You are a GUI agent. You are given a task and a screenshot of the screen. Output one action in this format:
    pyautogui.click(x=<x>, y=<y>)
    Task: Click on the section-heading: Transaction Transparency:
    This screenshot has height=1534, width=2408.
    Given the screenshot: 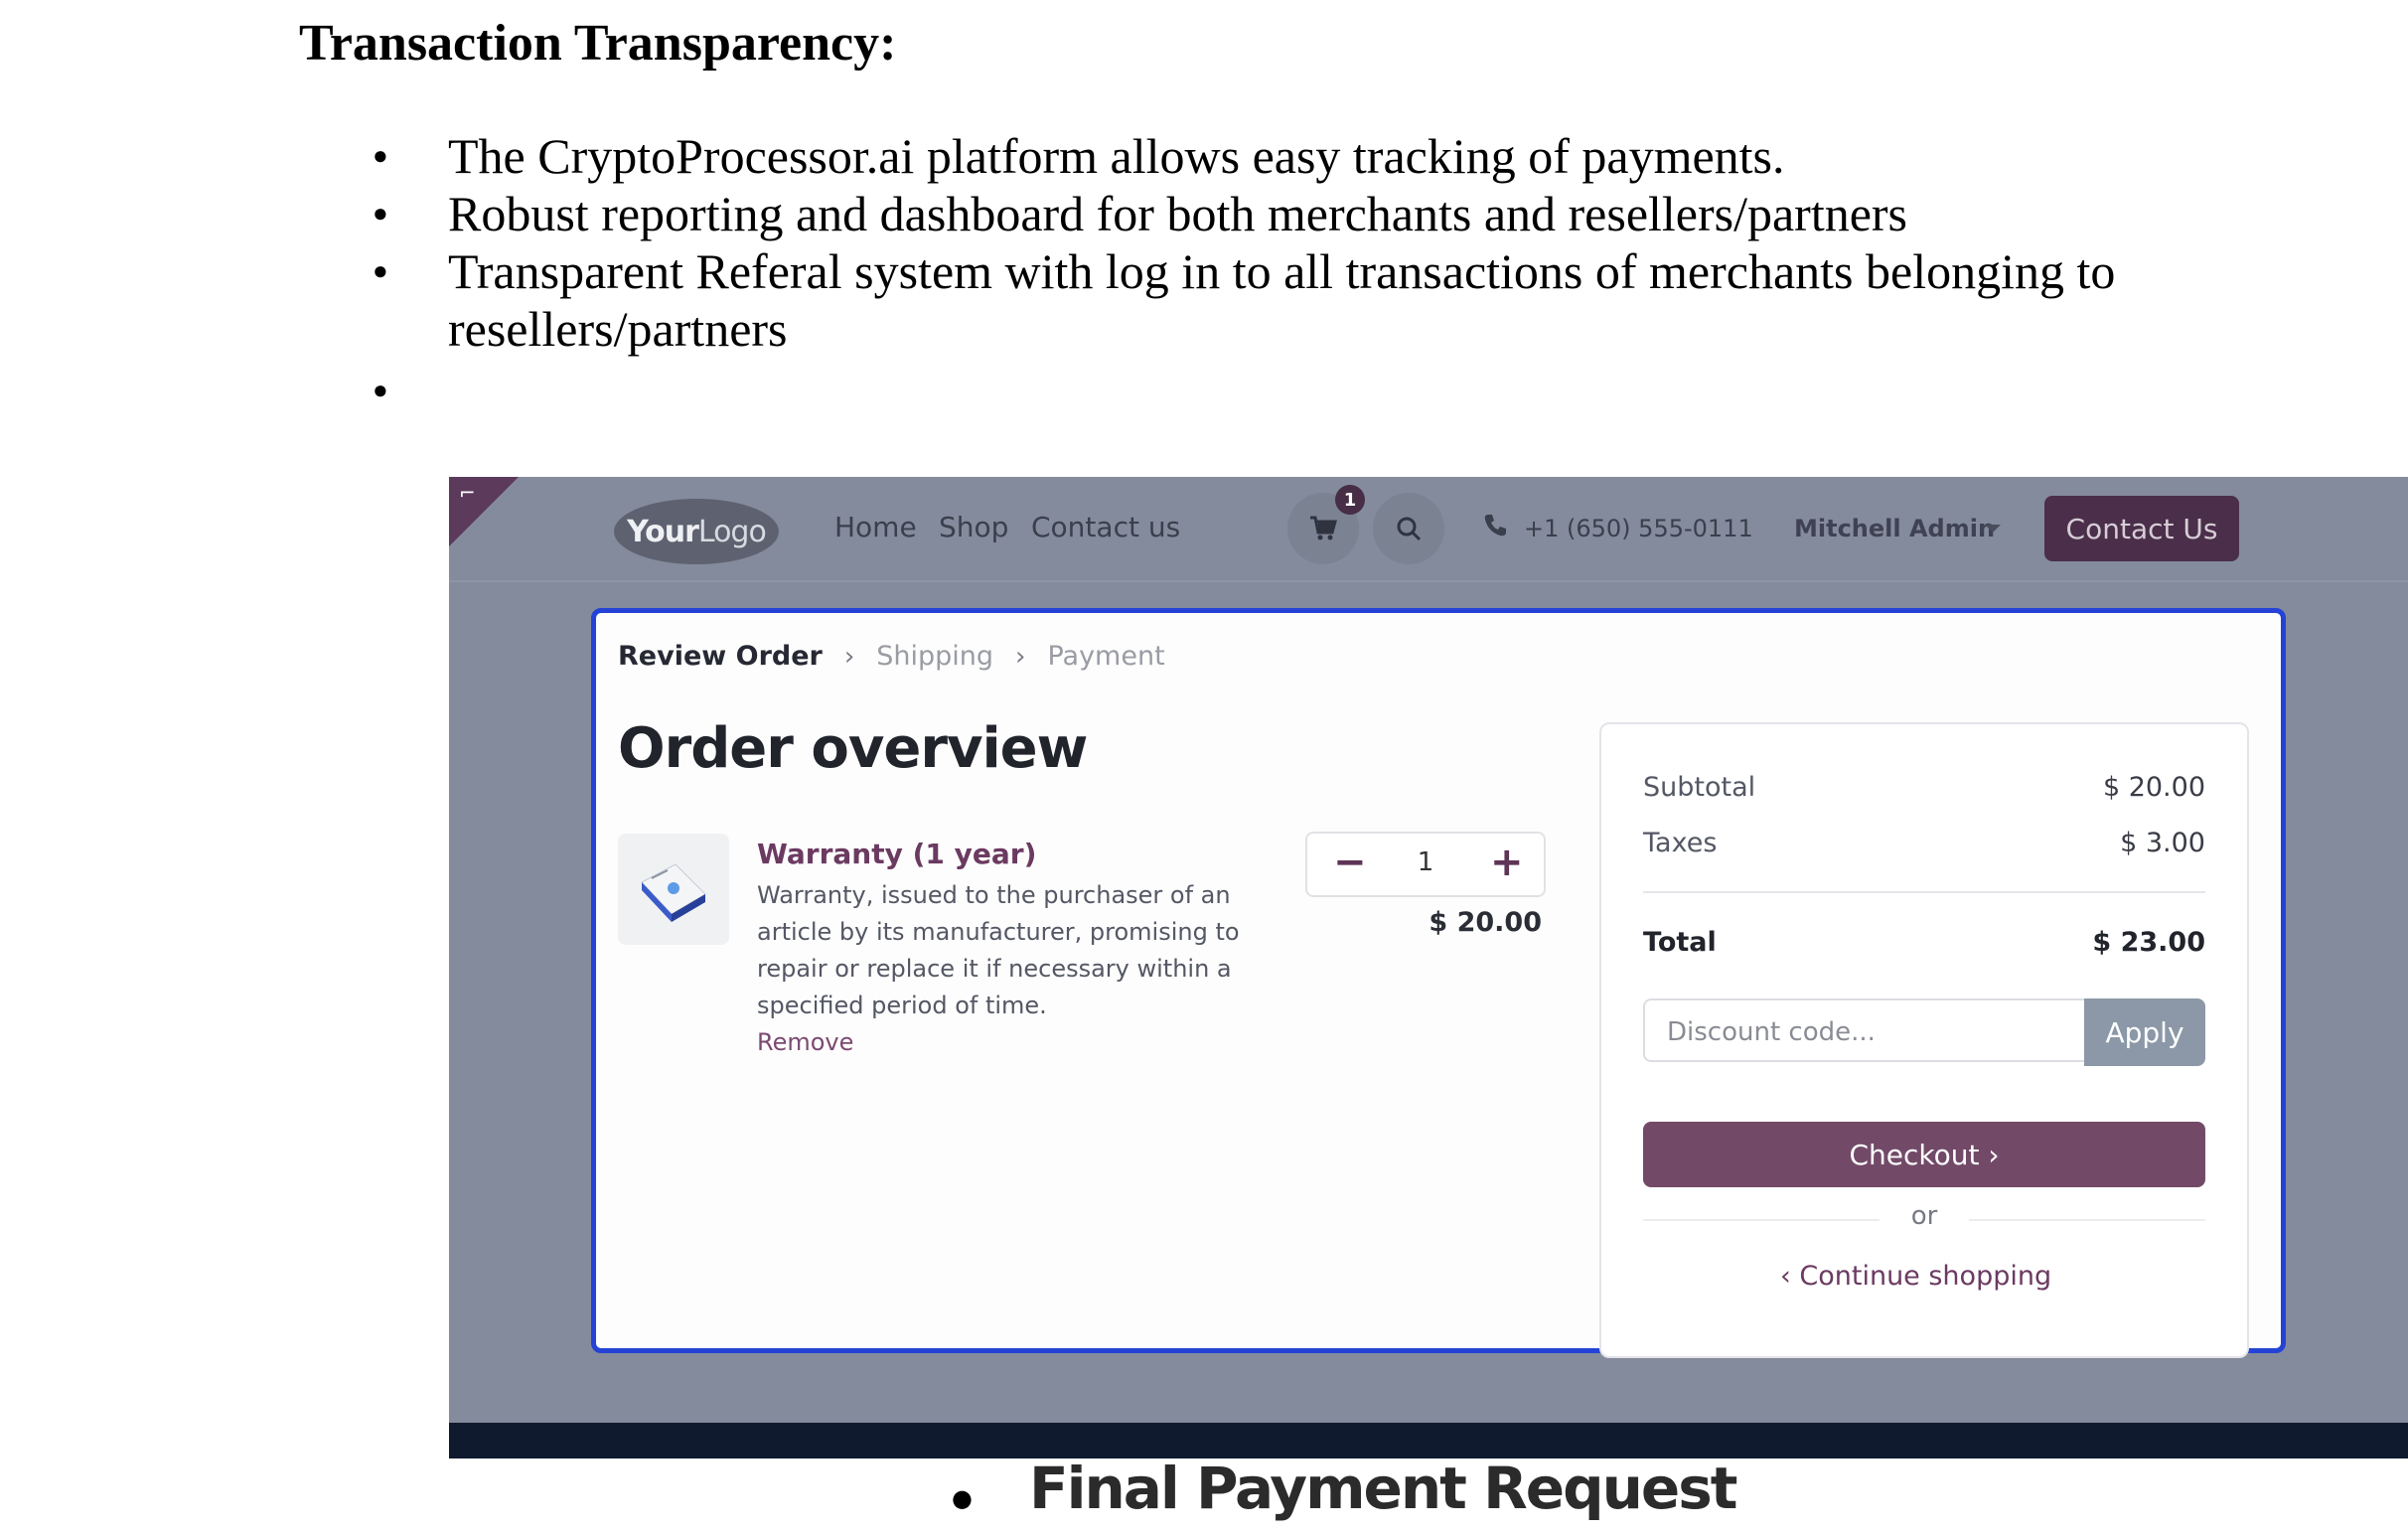 What is the action you would take?
    pyautogui.click(x=598, y=43)
    